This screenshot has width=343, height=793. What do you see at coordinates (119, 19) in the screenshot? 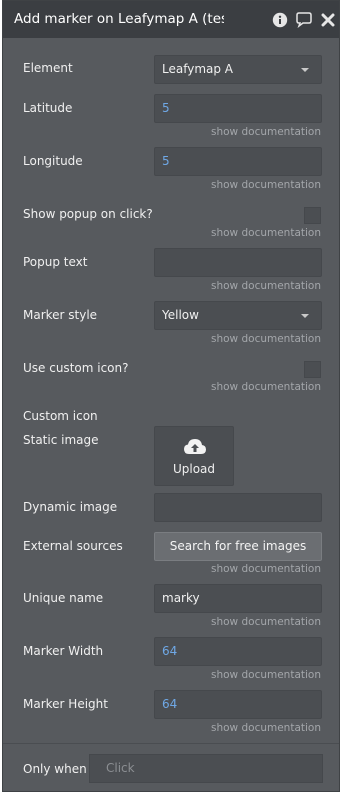
I see `panel-title: Add marker on Leafymap A (test` at bounding box center [119, 19].